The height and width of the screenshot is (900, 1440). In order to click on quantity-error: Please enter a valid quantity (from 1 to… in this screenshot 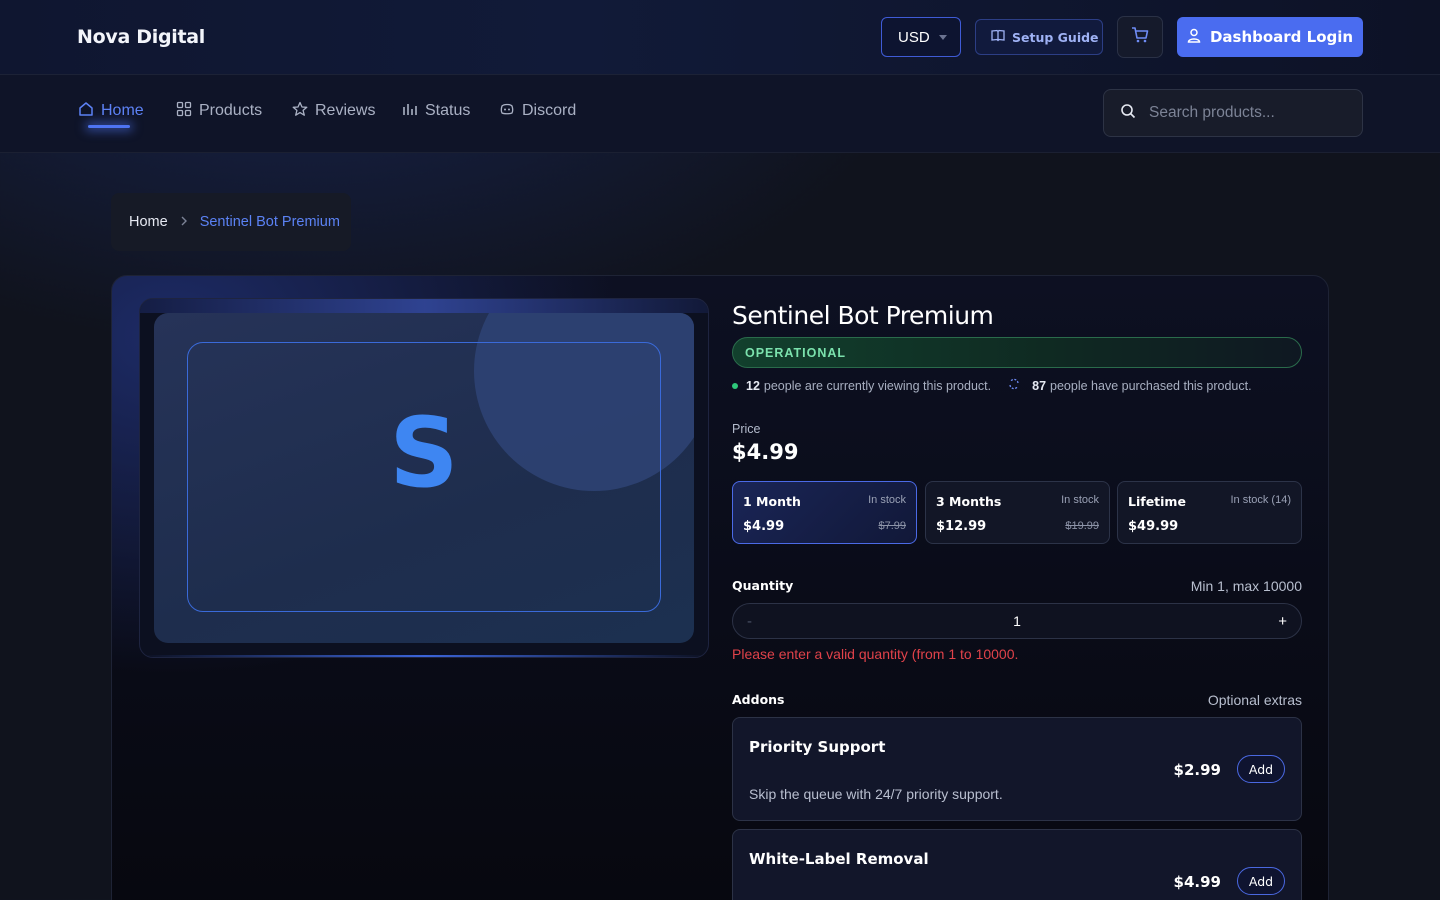, I will do `click(875, 654)`.